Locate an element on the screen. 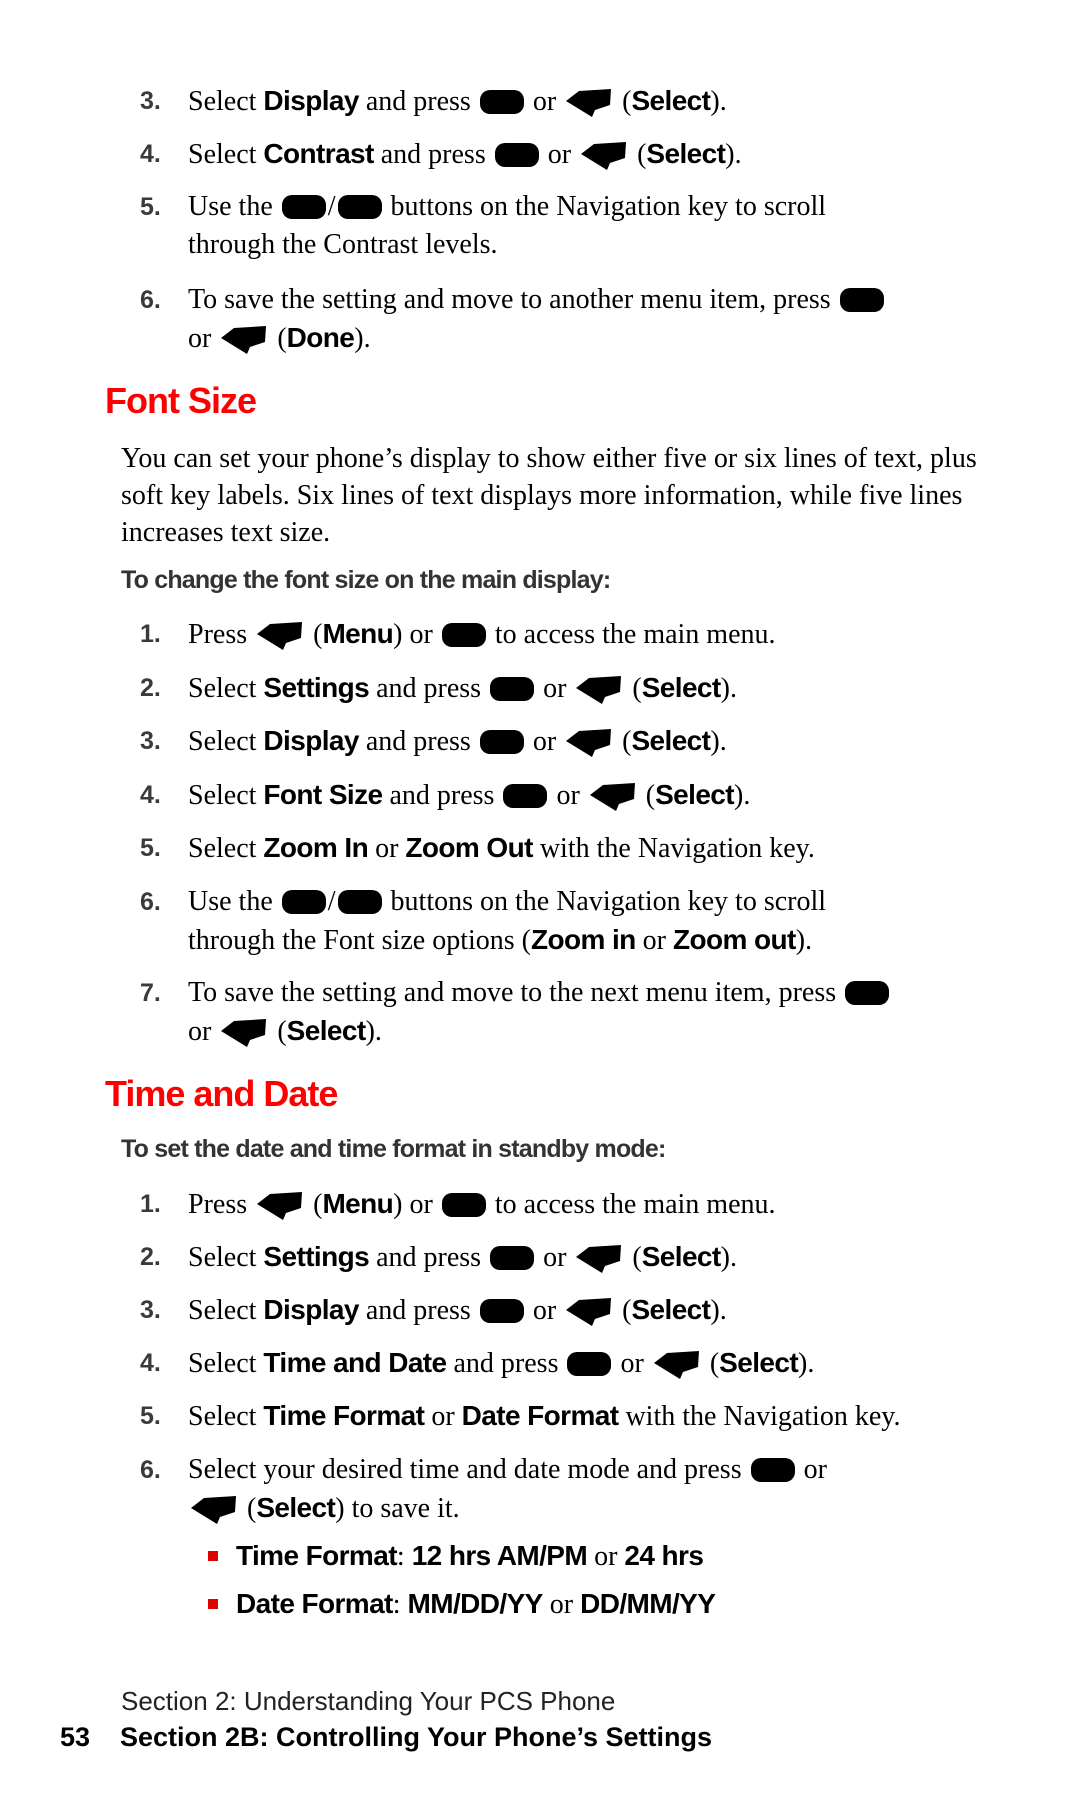 The image size is (1080, 1800). step-text: through the Contrast levels. is located at coordinates (343, 244).